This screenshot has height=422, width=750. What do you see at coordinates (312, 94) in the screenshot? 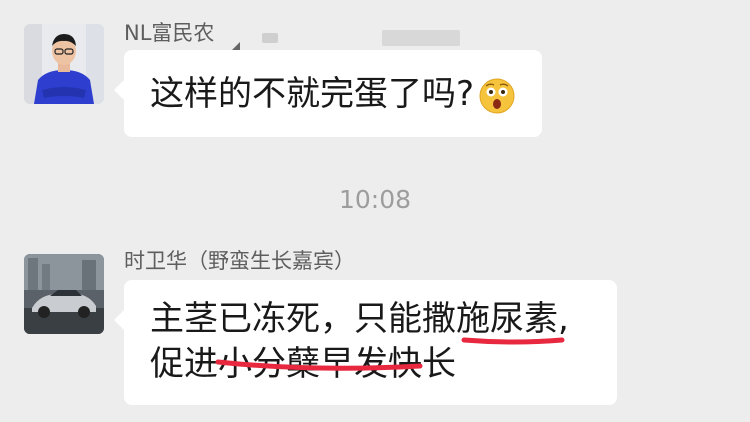
I see `message-text: 这样的不就完蛋了吗?` at bounding box center [312, 94].